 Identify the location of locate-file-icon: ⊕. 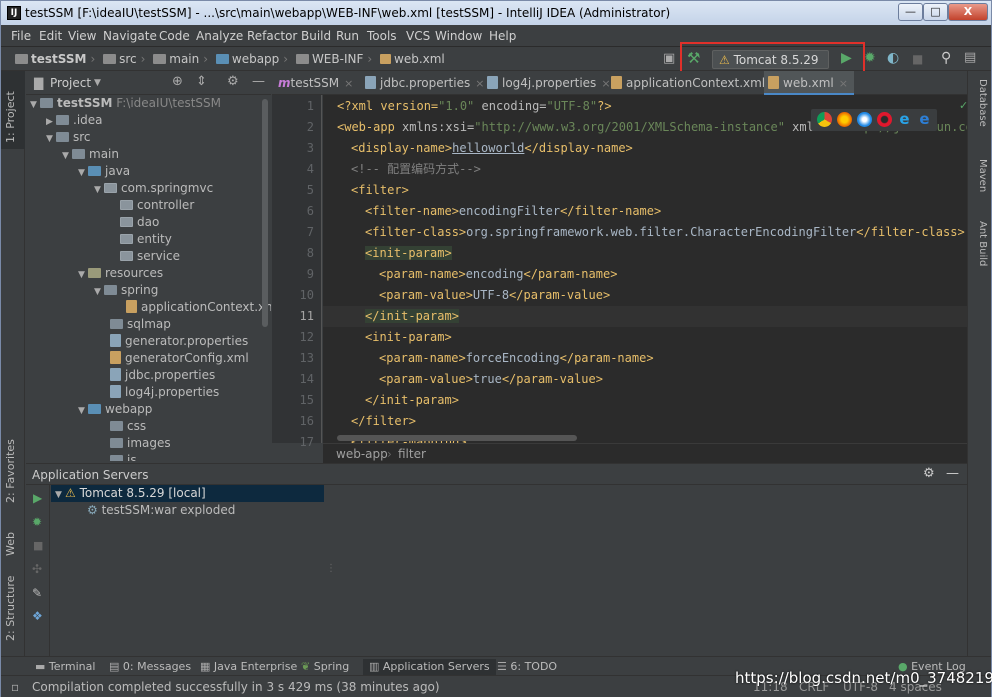
(177, 81).